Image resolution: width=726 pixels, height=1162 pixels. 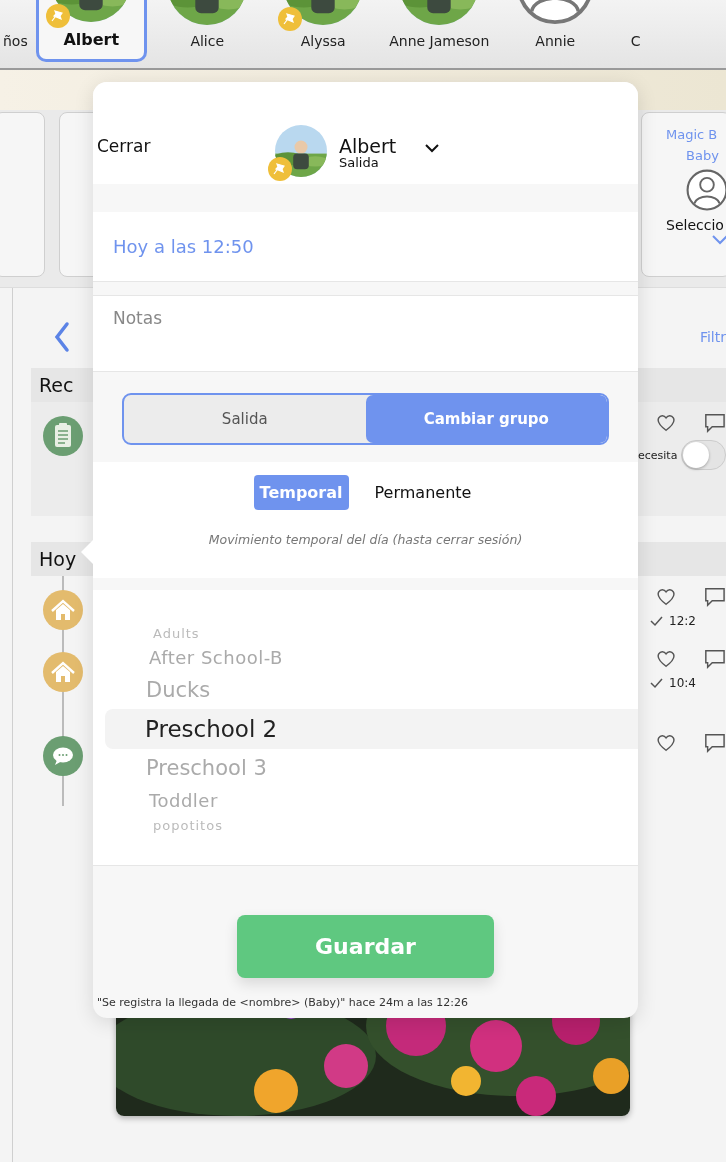 What do you see at coordinates (703, 455) in the screenshot?
I see `toggle-switch` at bounding box center [703, 455].